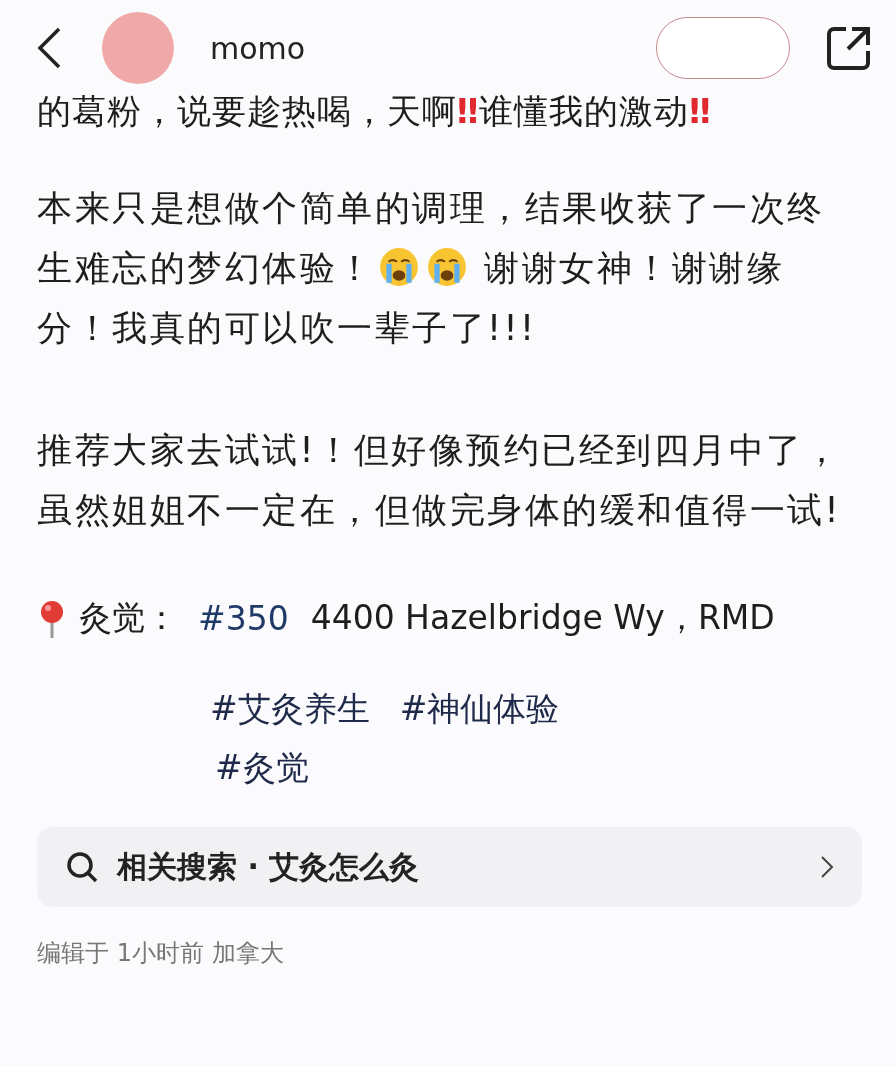  What do you see at coordinates (449, 867) in the screenshot?
I see `related-search-bar: 相关搜索 · 艾灸怎么灸` at bounding box center [449, 867].